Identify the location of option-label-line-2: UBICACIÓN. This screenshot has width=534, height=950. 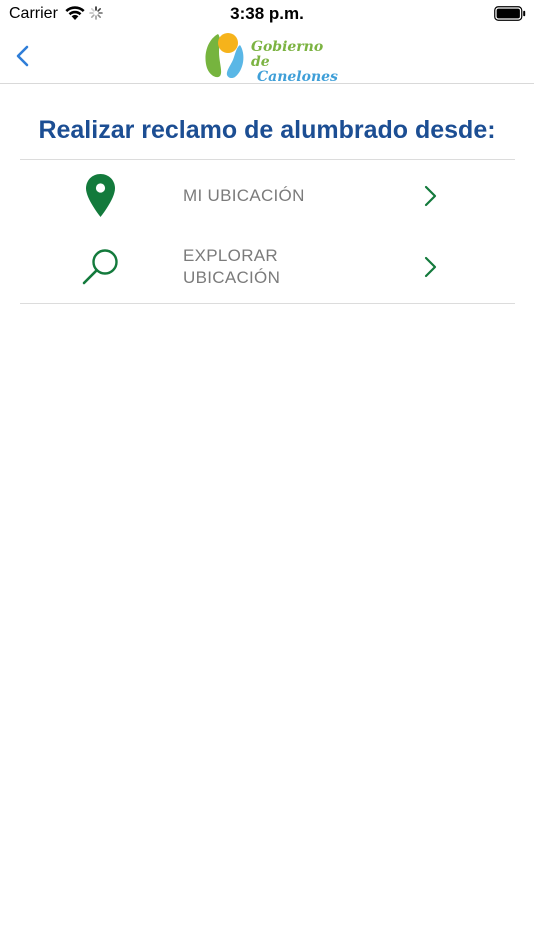
(232, 277).